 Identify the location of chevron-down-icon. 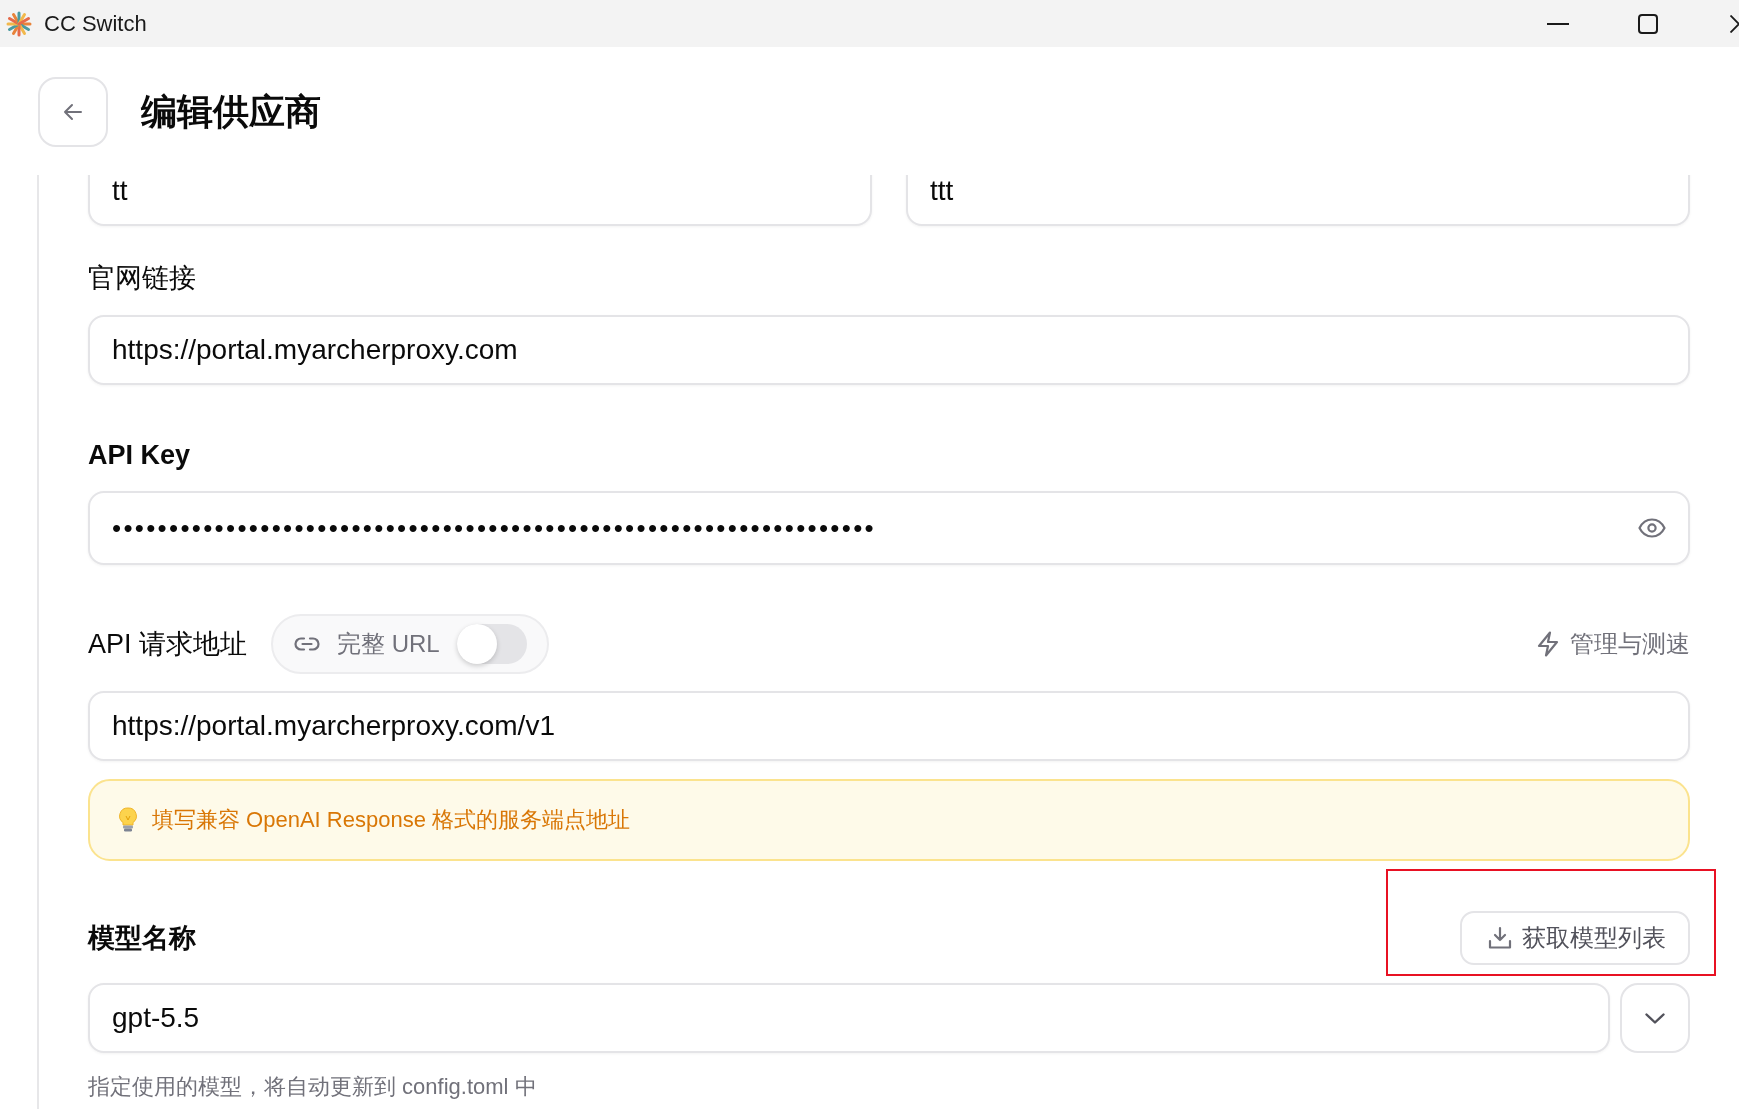
(1655, 1018).